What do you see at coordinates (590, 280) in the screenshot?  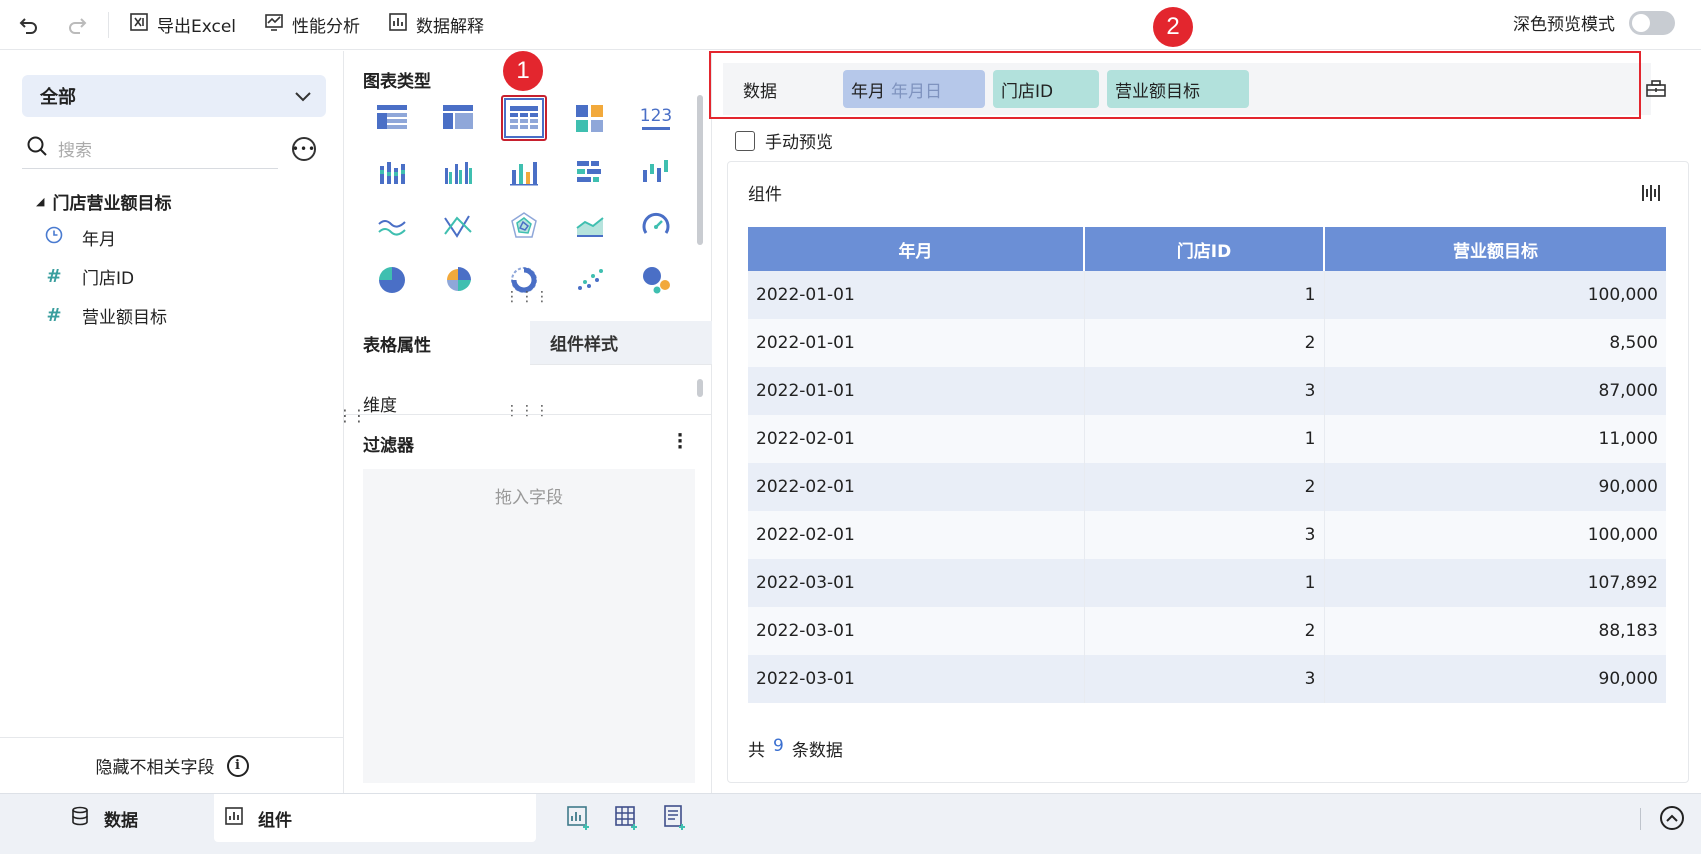 I see `chart-type-scatter` at bounding box center [590, 280].